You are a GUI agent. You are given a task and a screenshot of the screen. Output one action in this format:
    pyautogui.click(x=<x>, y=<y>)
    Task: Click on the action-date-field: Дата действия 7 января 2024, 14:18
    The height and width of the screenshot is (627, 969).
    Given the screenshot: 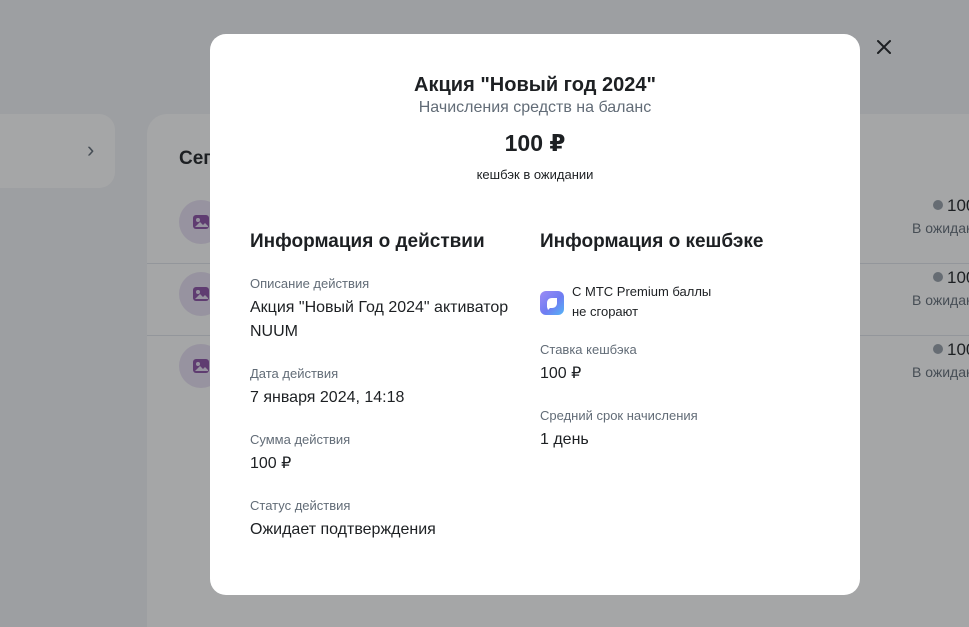 What is the action you would take?
    pyautogui.click(x=392, y=388)
    